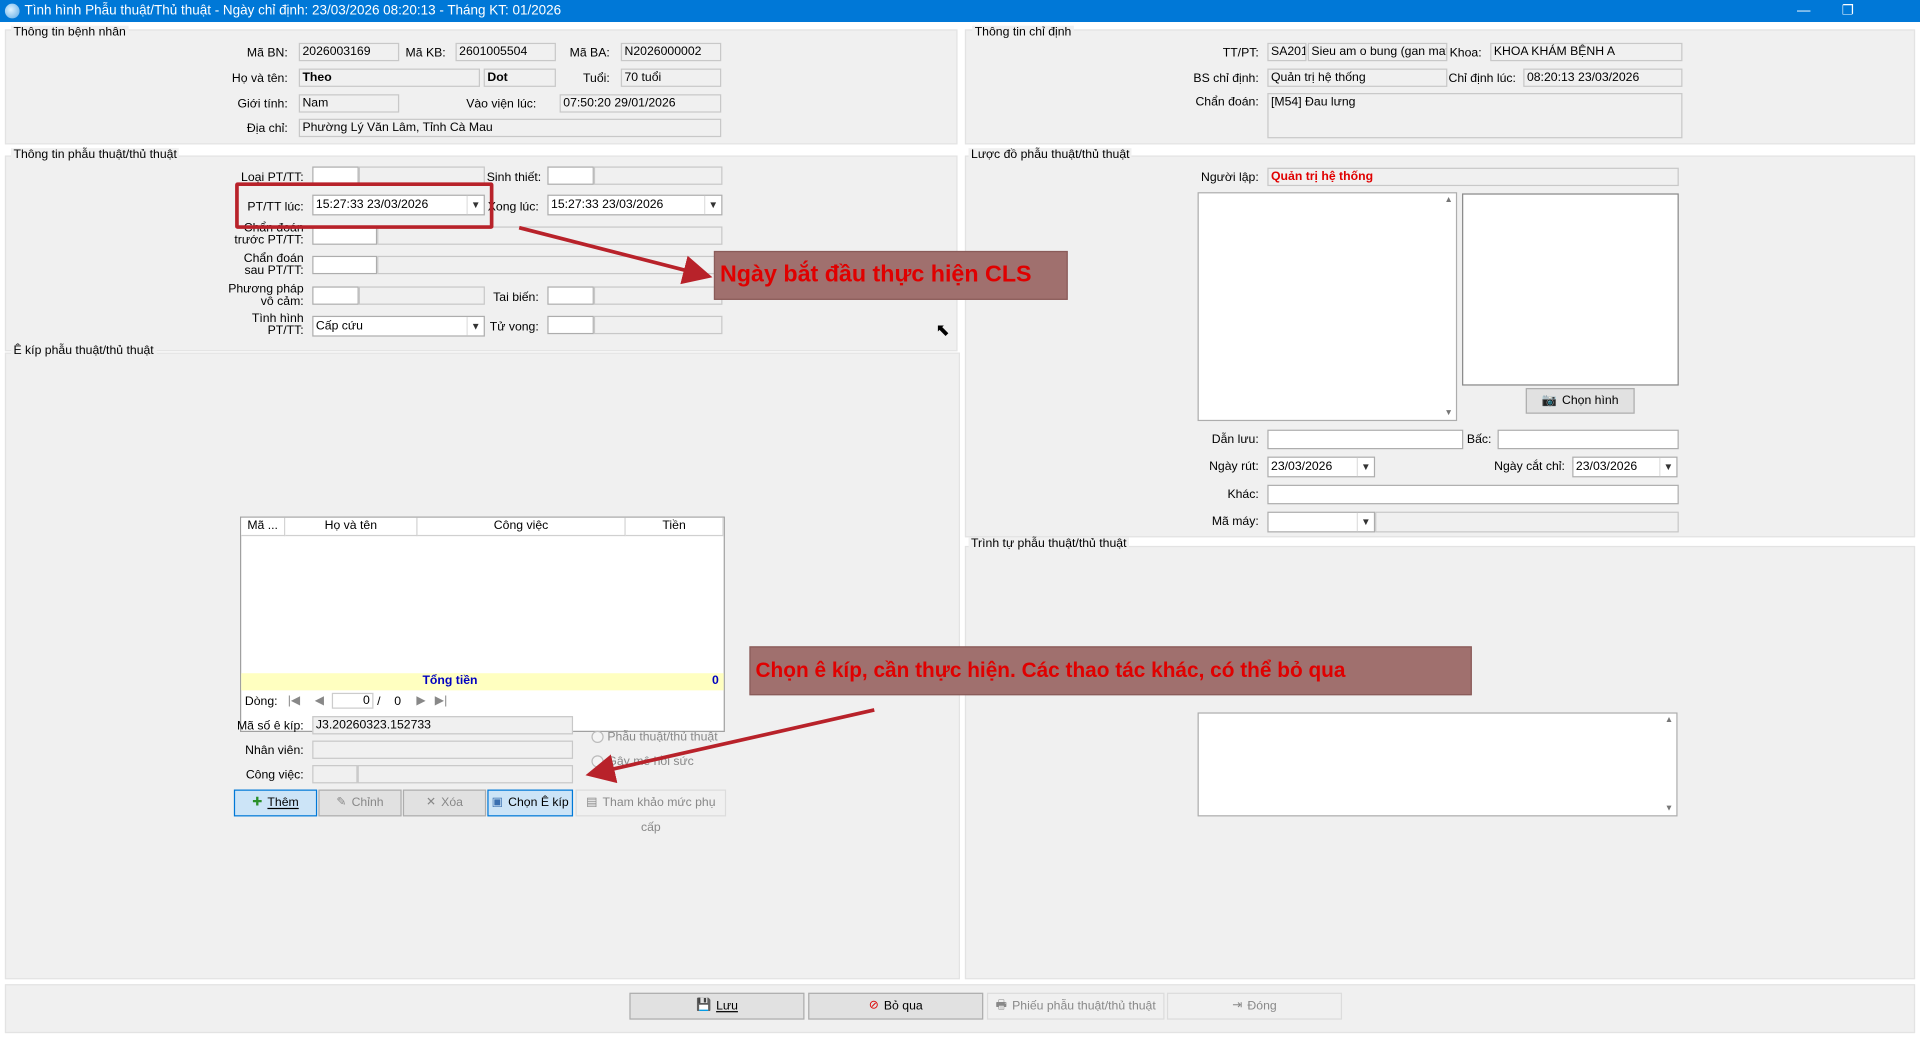 The image size is (1920, 1038). What do you see at coordinates (730, 746) in the screenshot?
I see `arrow-to-chon-ekip` at bounding box center [730, 746].